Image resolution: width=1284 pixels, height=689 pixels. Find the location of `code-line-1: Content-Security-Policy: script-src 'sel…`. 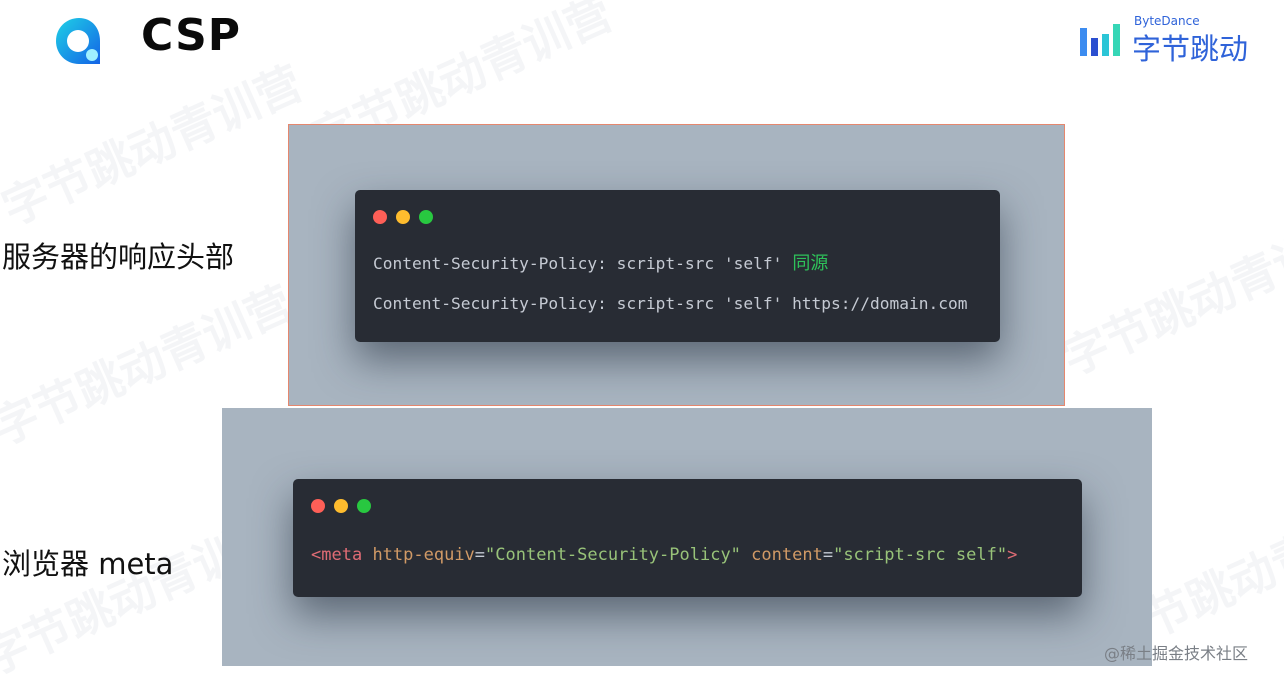

code-line-1: Content-Security-Policy: script-src 'sel… is located at coordinates (600, 262).